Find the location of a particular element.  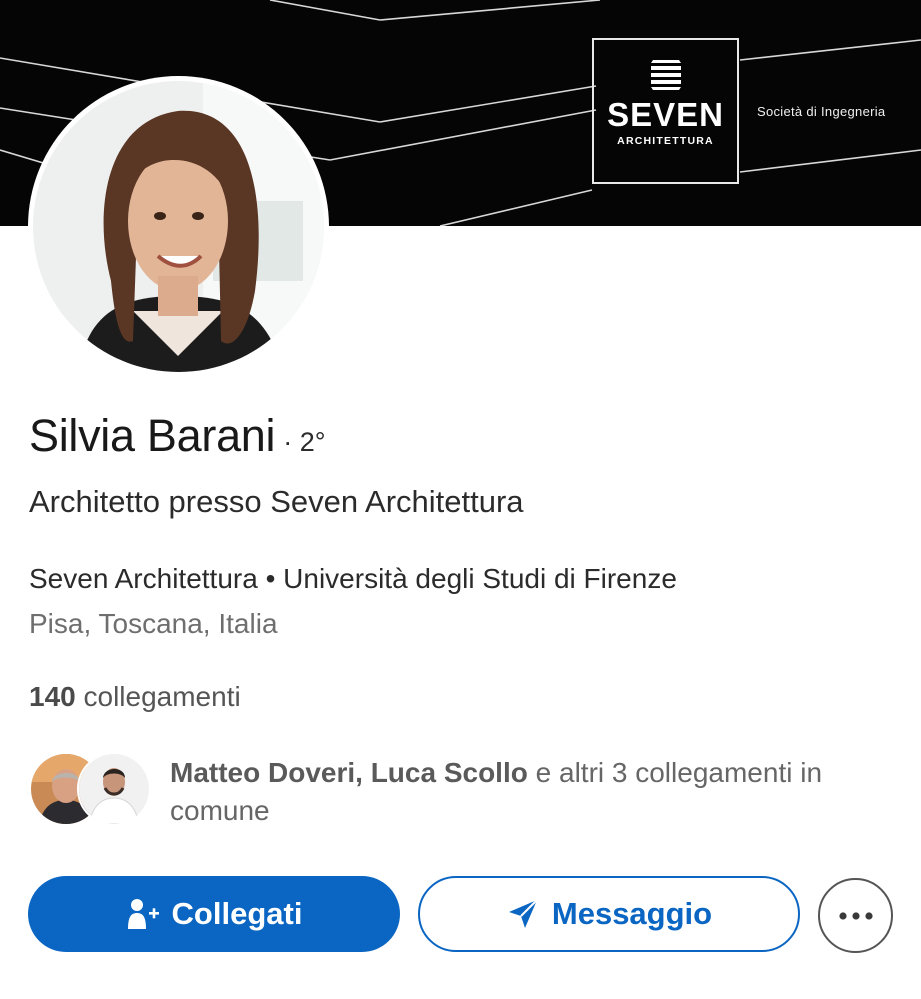

add-person-icon is located at coordinates (143, 914).